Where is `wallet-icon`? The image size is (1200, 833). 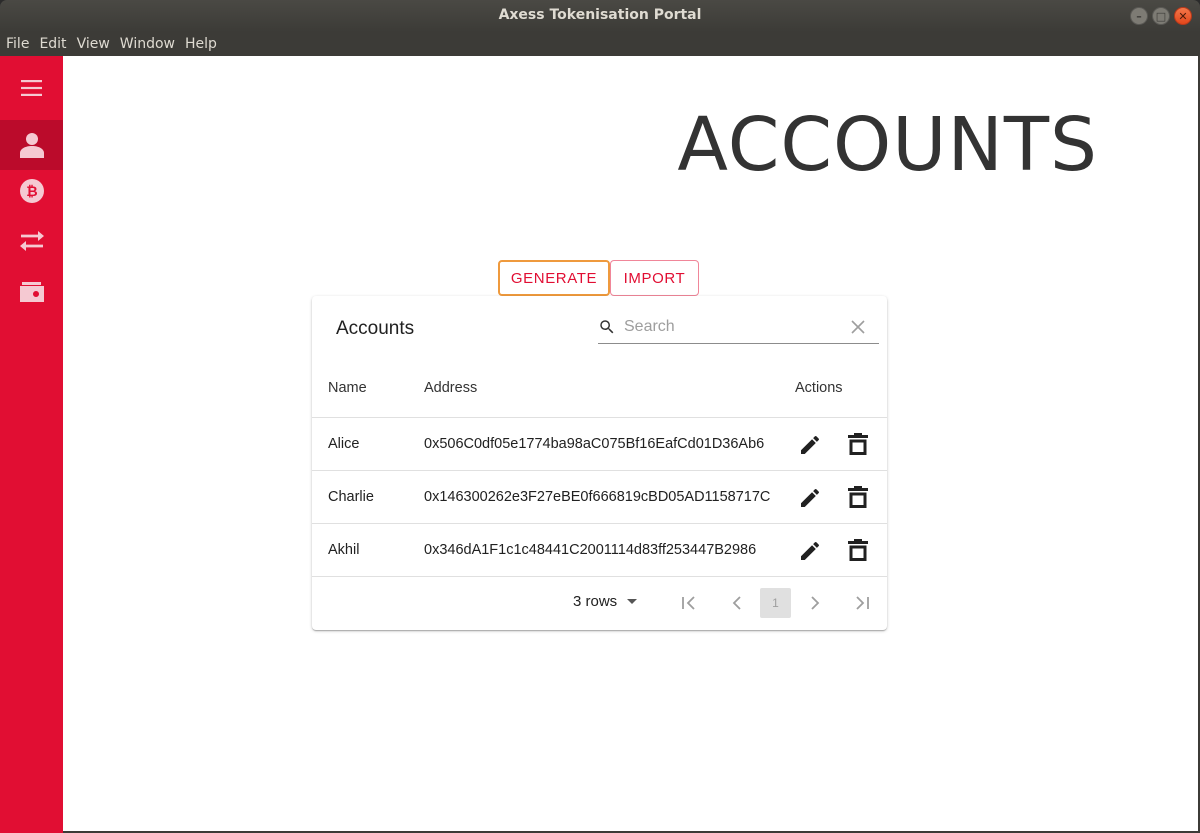 wallet-icon is located at coordinates (31, 292).